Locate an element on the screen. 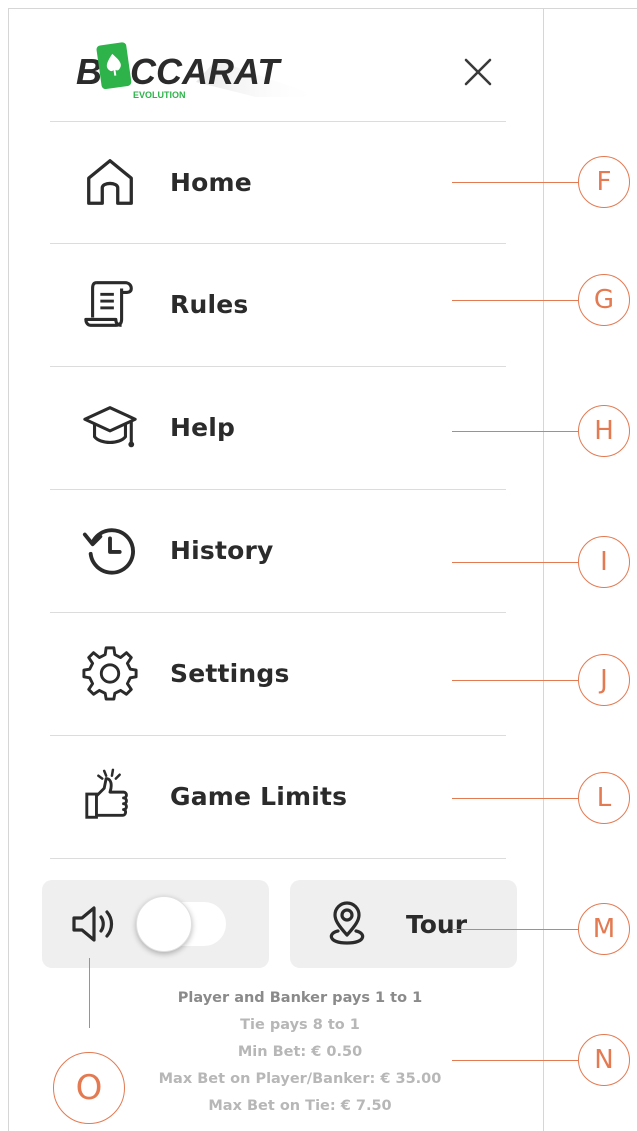 The width and height of the screenshot is (637, 1131). menu-item-label: Help is located at coordinates (203, 427).